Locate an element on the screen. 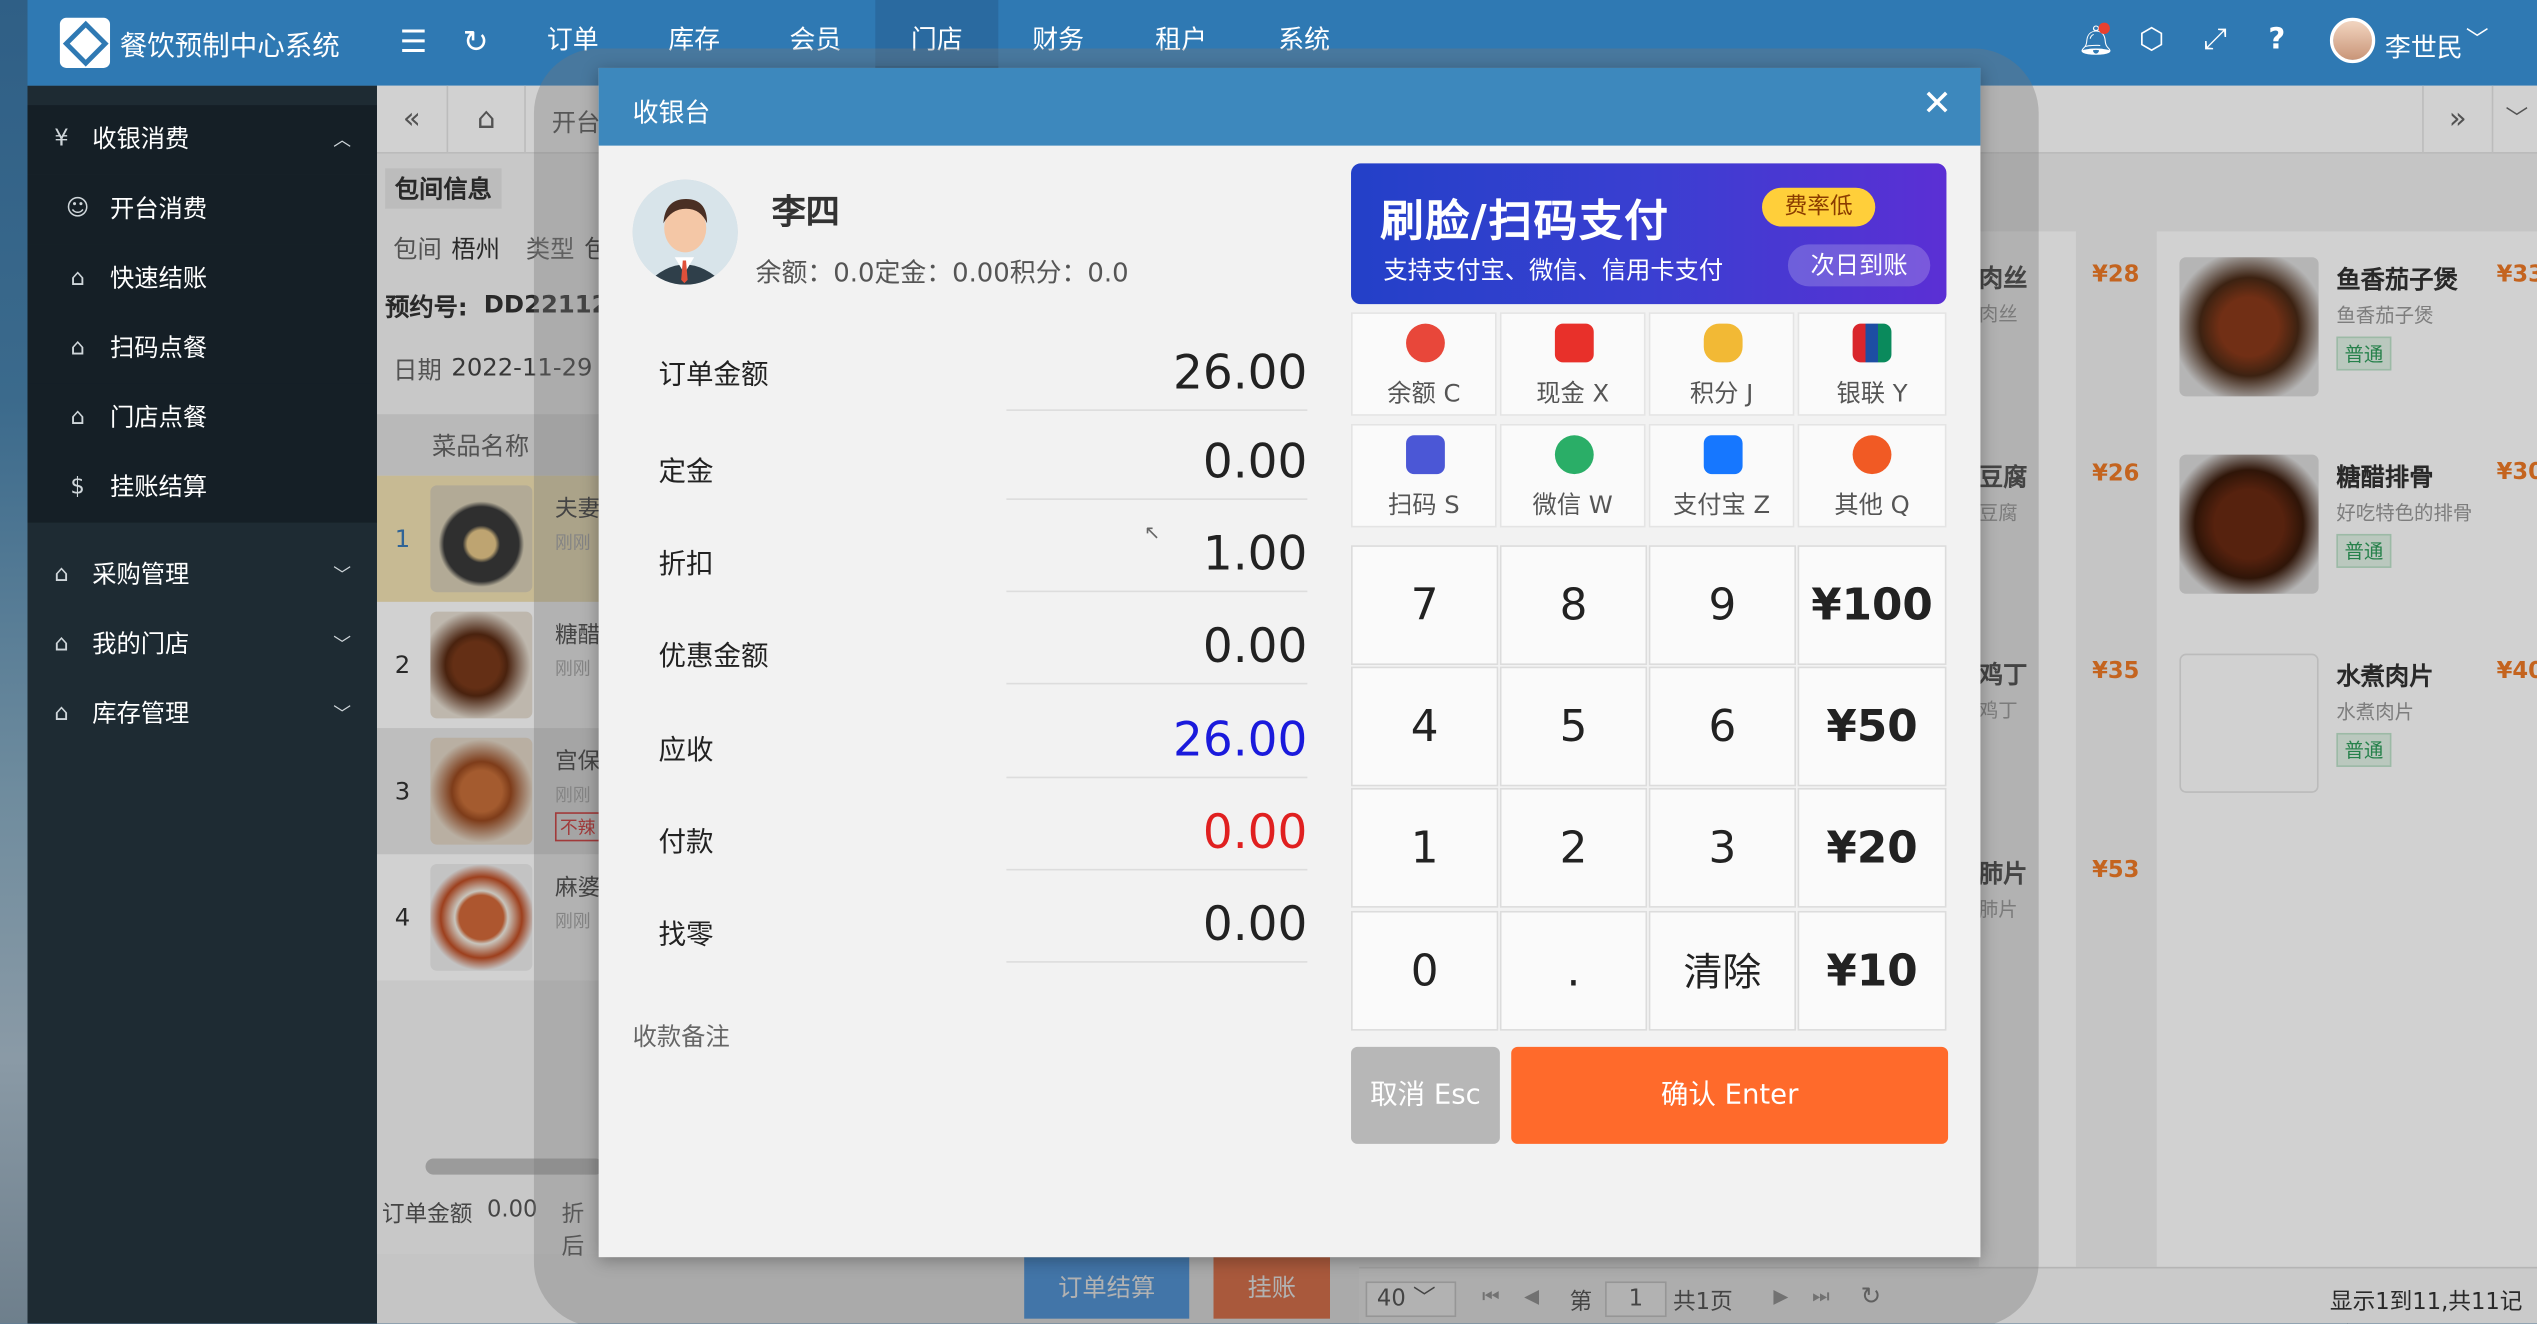 This screenshot has height=1324, width=2537. key-100-yuan: ¥100 is located at coordinates (1872, 605).